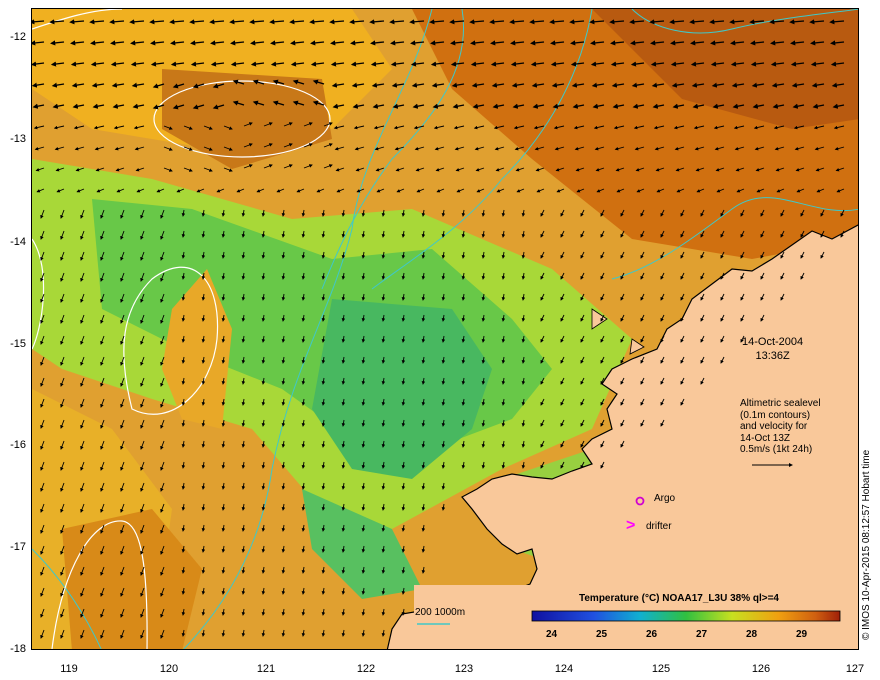 This screenshot has width=880, height=680. What do you see at coordinates (18, 242) in the screenshot?
I see `y-tick: -14` at bounding box center [18, 242].